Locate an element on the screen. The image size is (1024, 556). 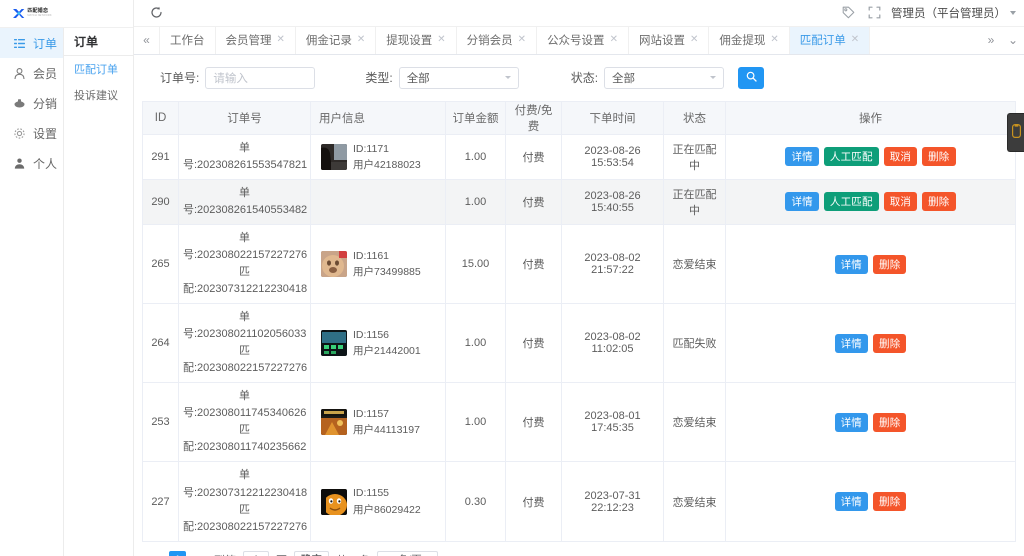
jump-page-input: 1 is located at coordinates (256, 553).